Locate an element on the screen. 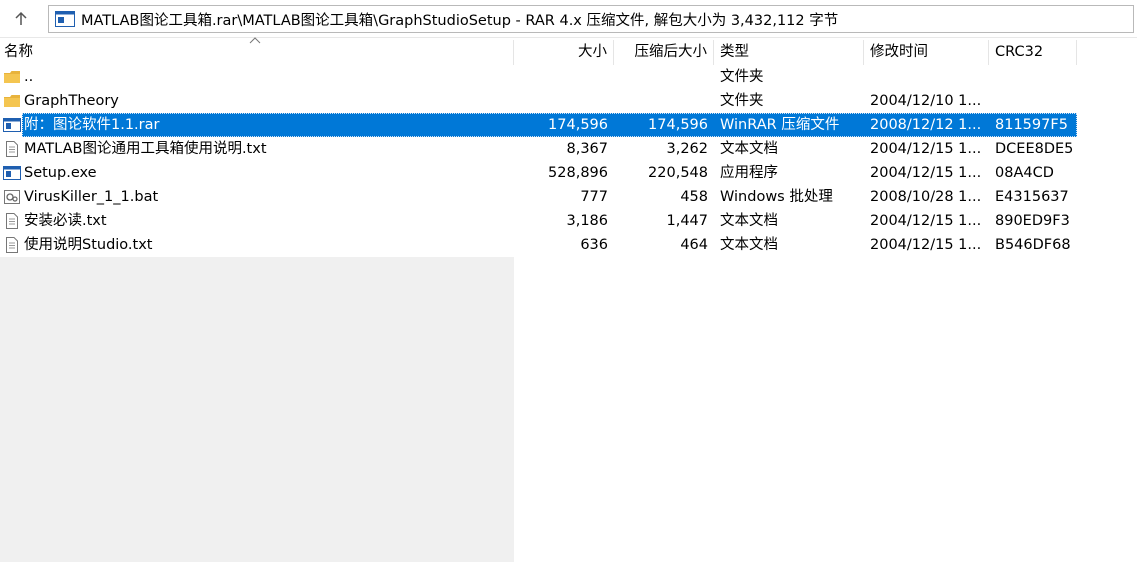 This screenshot has width=1137, height=562. file-size: 8,367 is located at coordinates (587, 149).